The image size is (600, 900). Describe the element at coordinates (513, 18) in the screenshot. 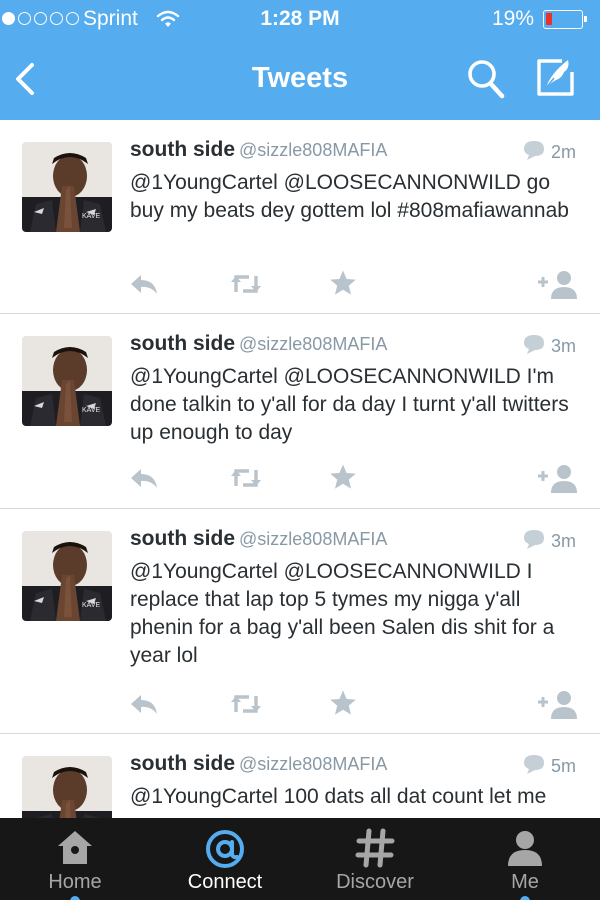

I see `battery-percent: 19%` at that location.